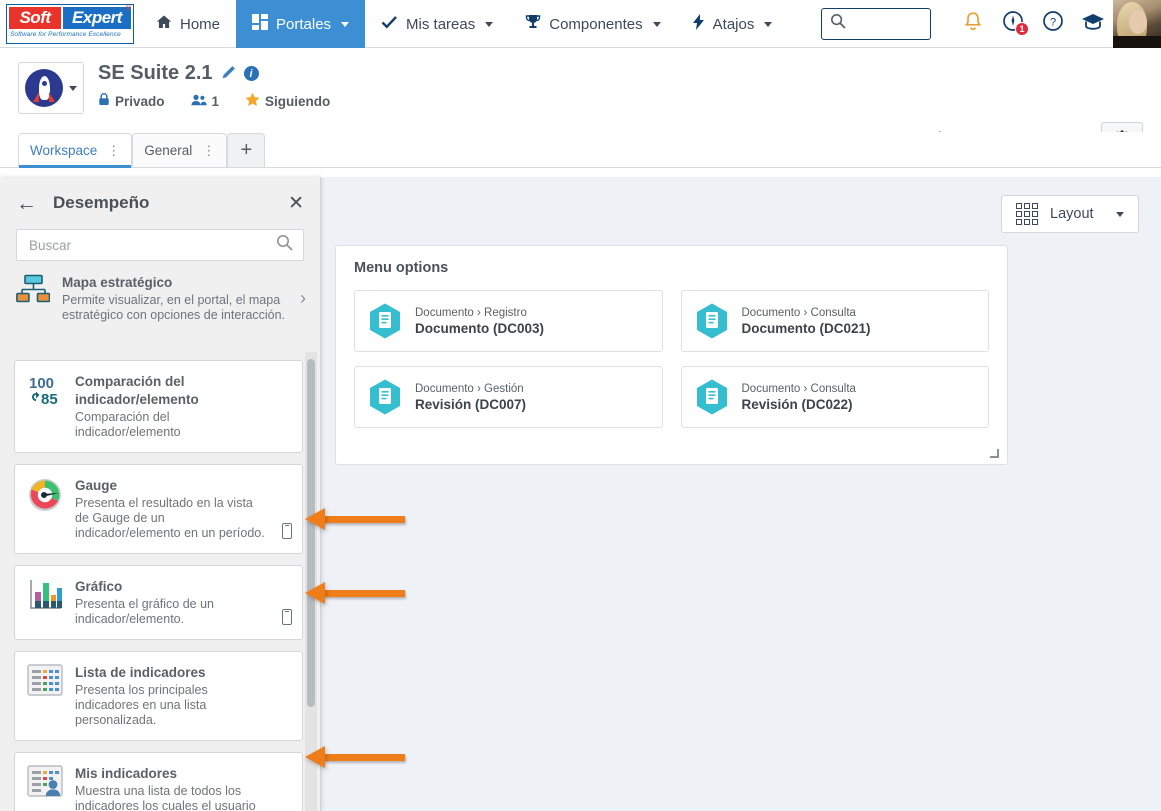  Describe the element at coordinates (798, 388) in the screenshot. I see `menu-option-dc022-breadcrumb: Documento › Consulta` at that location.